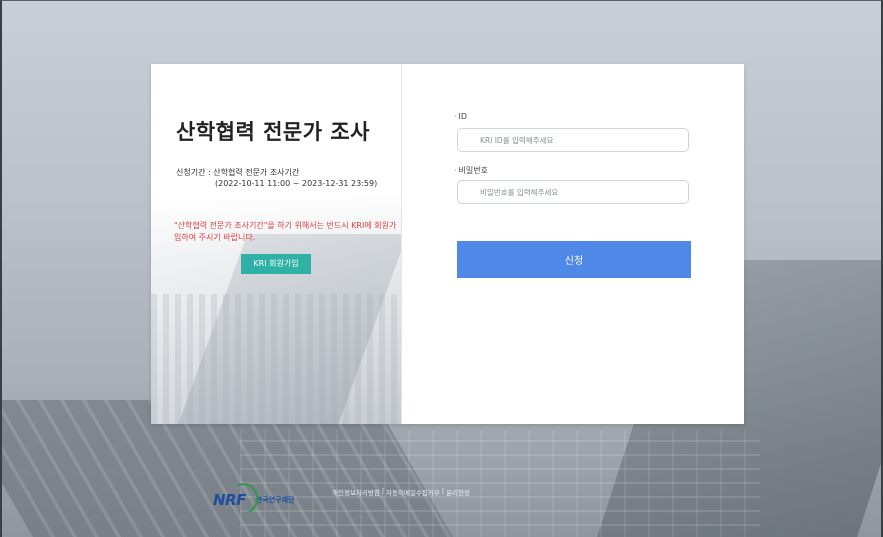  What do you see at coordinates (273, 132) in the screenshot?
I see `page-title: 산학협력 전문가 조사` at bounding box center [273, 132].